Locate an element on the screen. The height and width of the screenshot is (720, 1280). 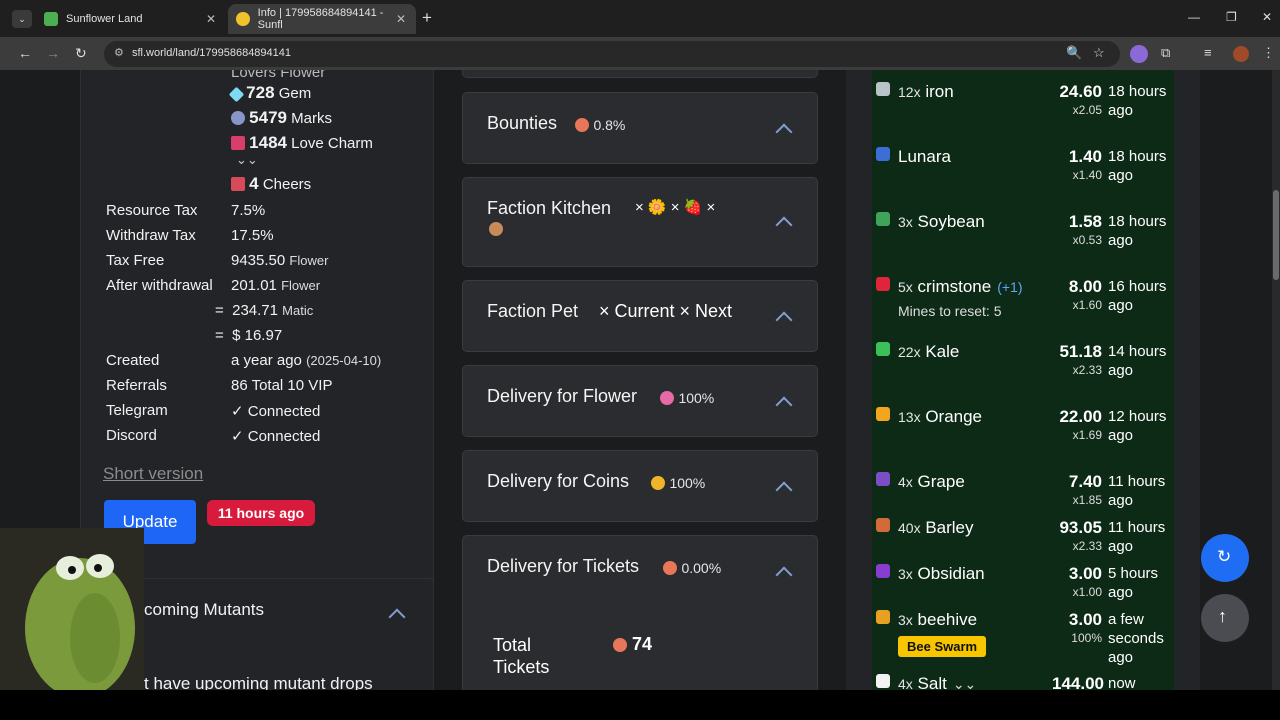
site-info-icon: ⚙ is located at coordinates (119, 52).